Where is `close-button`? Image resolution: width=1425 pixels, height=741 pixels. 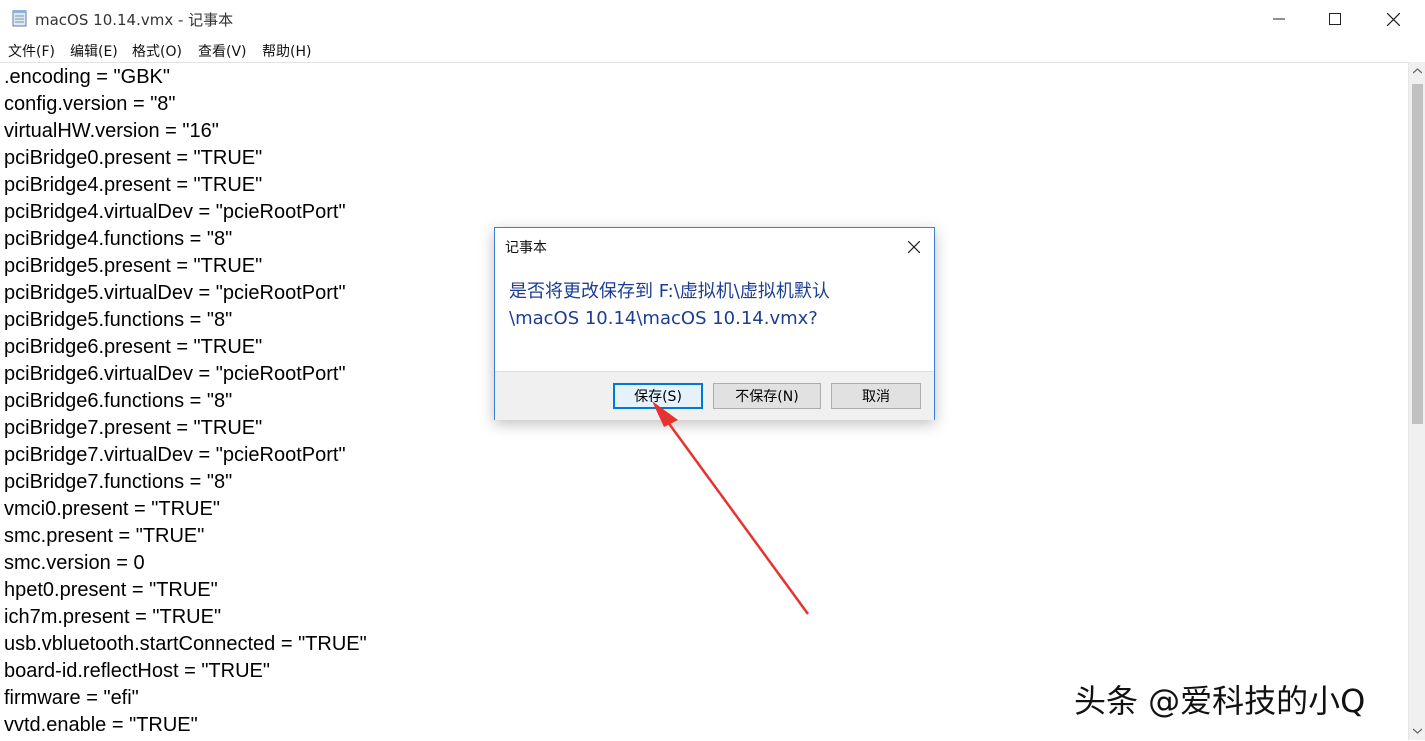
close-button is located at coordinates (1393, 19).